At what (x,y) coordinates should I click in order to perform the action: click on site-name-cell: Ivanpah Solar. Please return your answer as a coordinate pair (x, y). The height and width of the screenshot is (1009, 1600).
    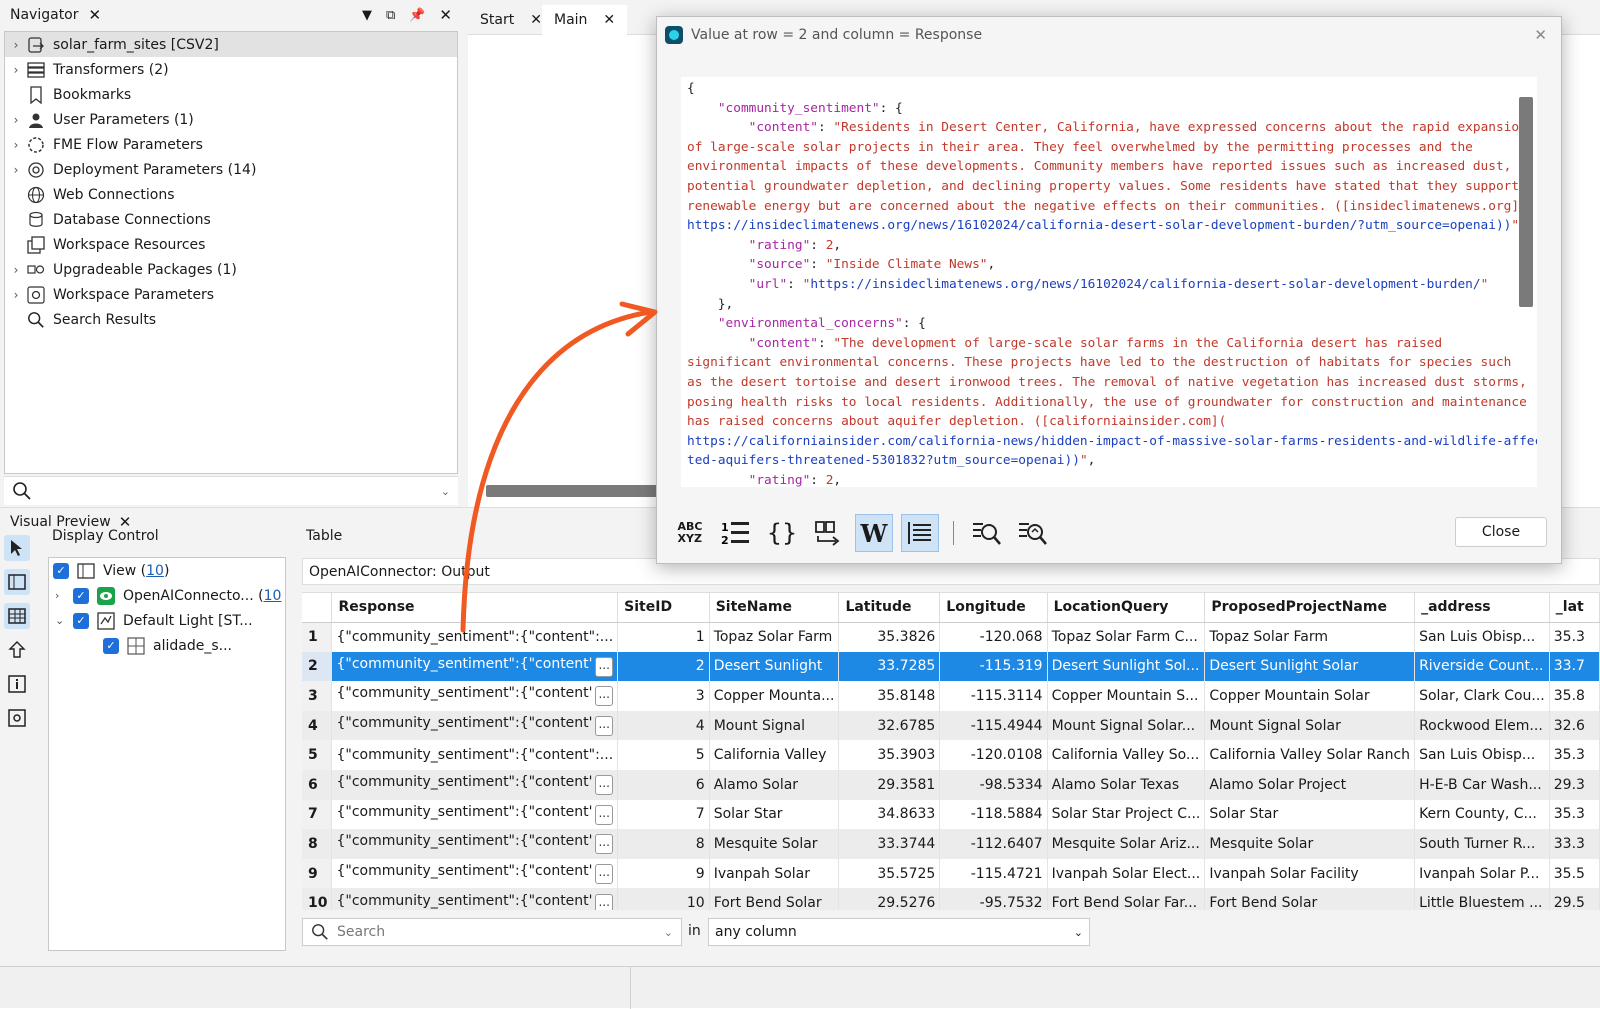
    Looking at the image, I should click on (774, 873).